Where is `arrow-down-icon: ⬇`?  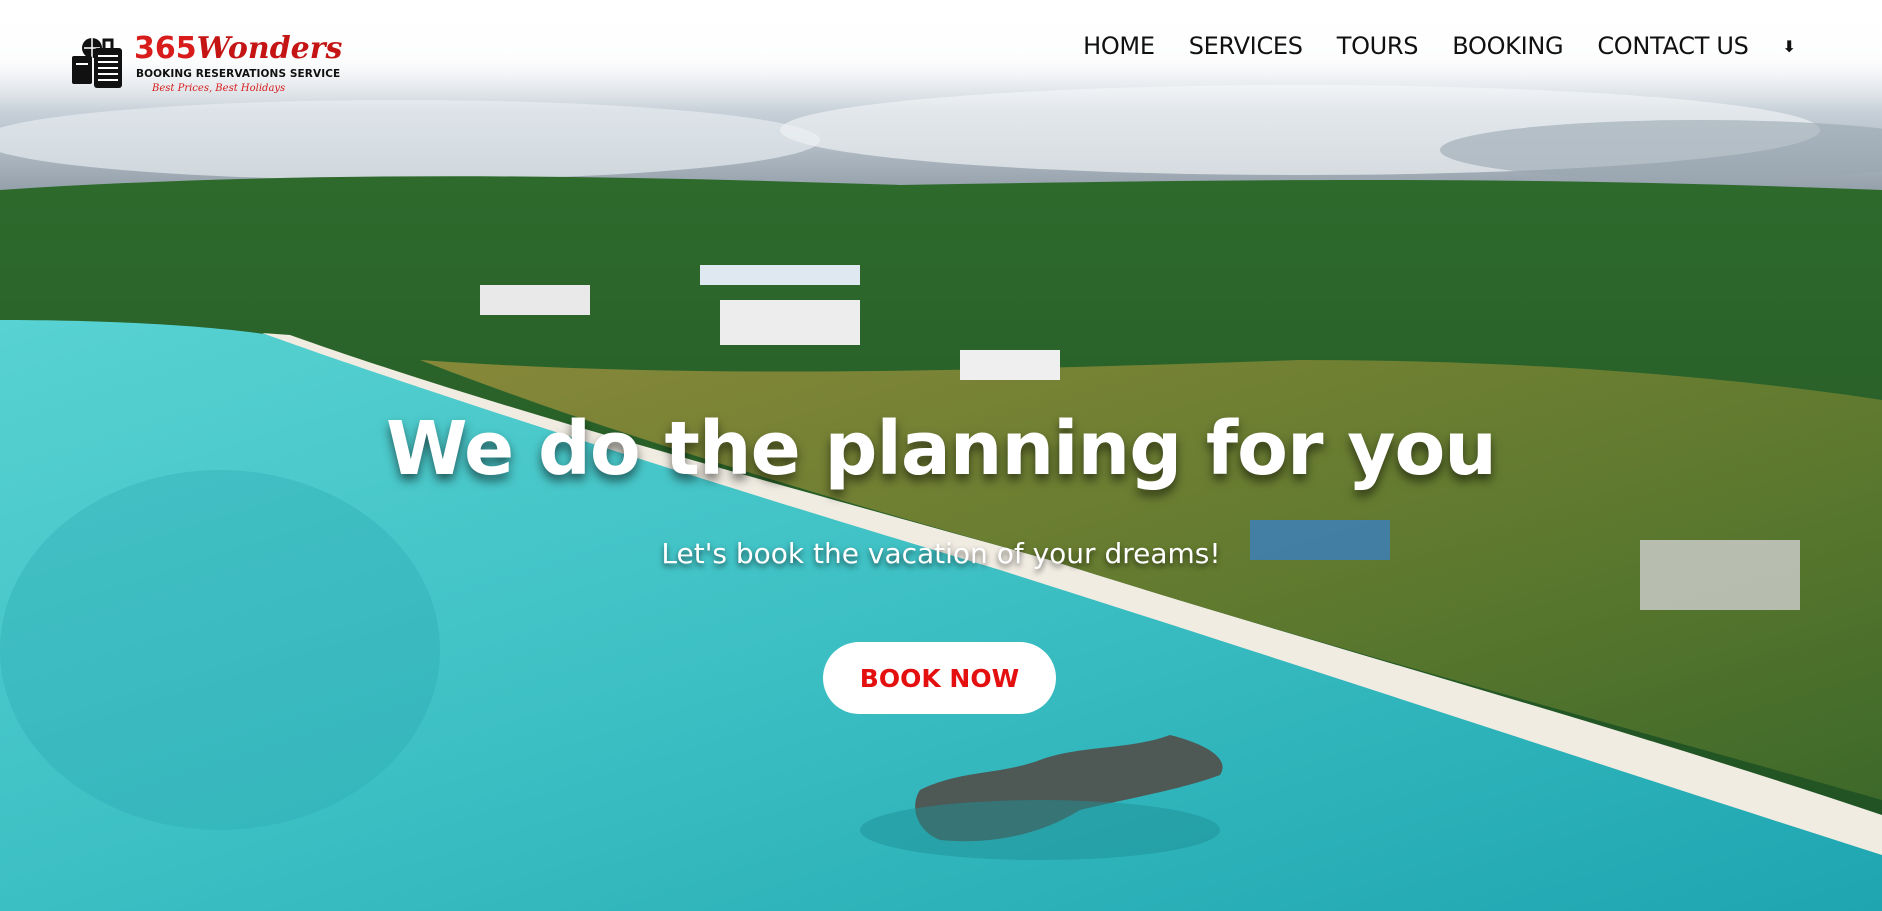 arrow-down-icon: ⬇ is located at coordinates (1789, 46).